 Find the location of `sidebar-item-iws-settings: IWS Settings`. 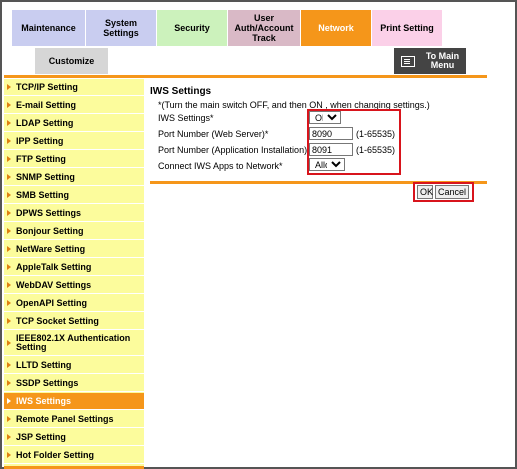

sidebar-item-iws-settings: IWS Settings is located at coordinates (74, 401).